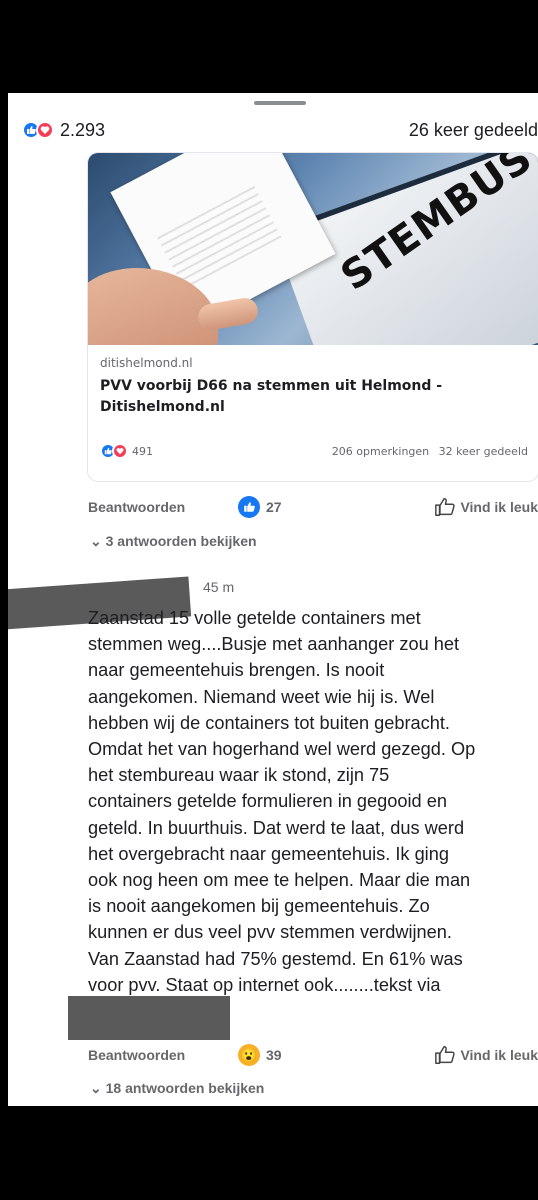  Describe the element at coordinates (149, 1018) in the screenshot. I see `redacted-text` at that location.